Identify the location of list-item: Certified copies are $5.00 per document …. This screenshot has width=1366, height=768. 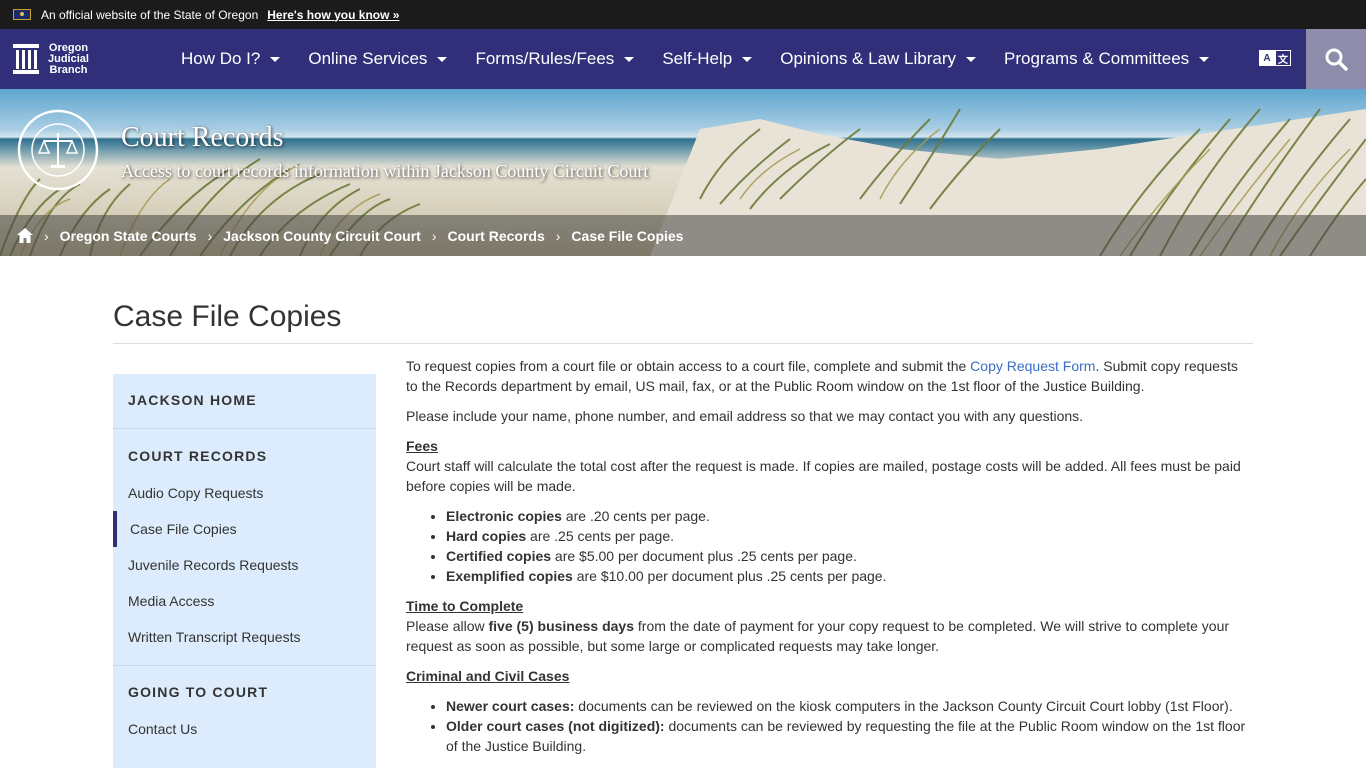
(849, 556).